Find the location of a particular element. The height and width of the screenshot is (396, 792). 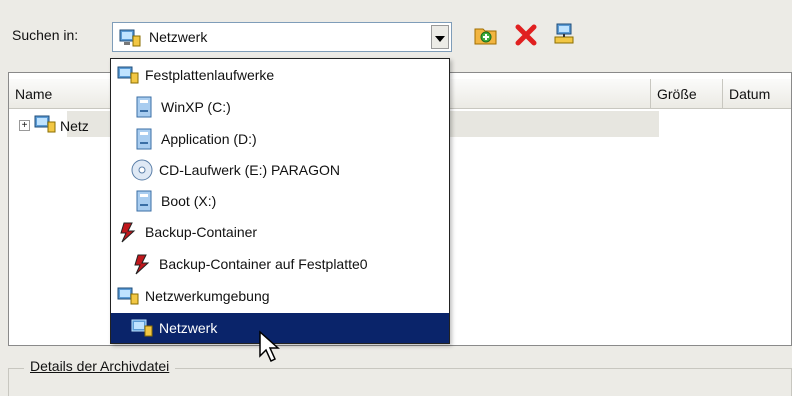

column-header-date: Datum is located at coordinates (757, 94).